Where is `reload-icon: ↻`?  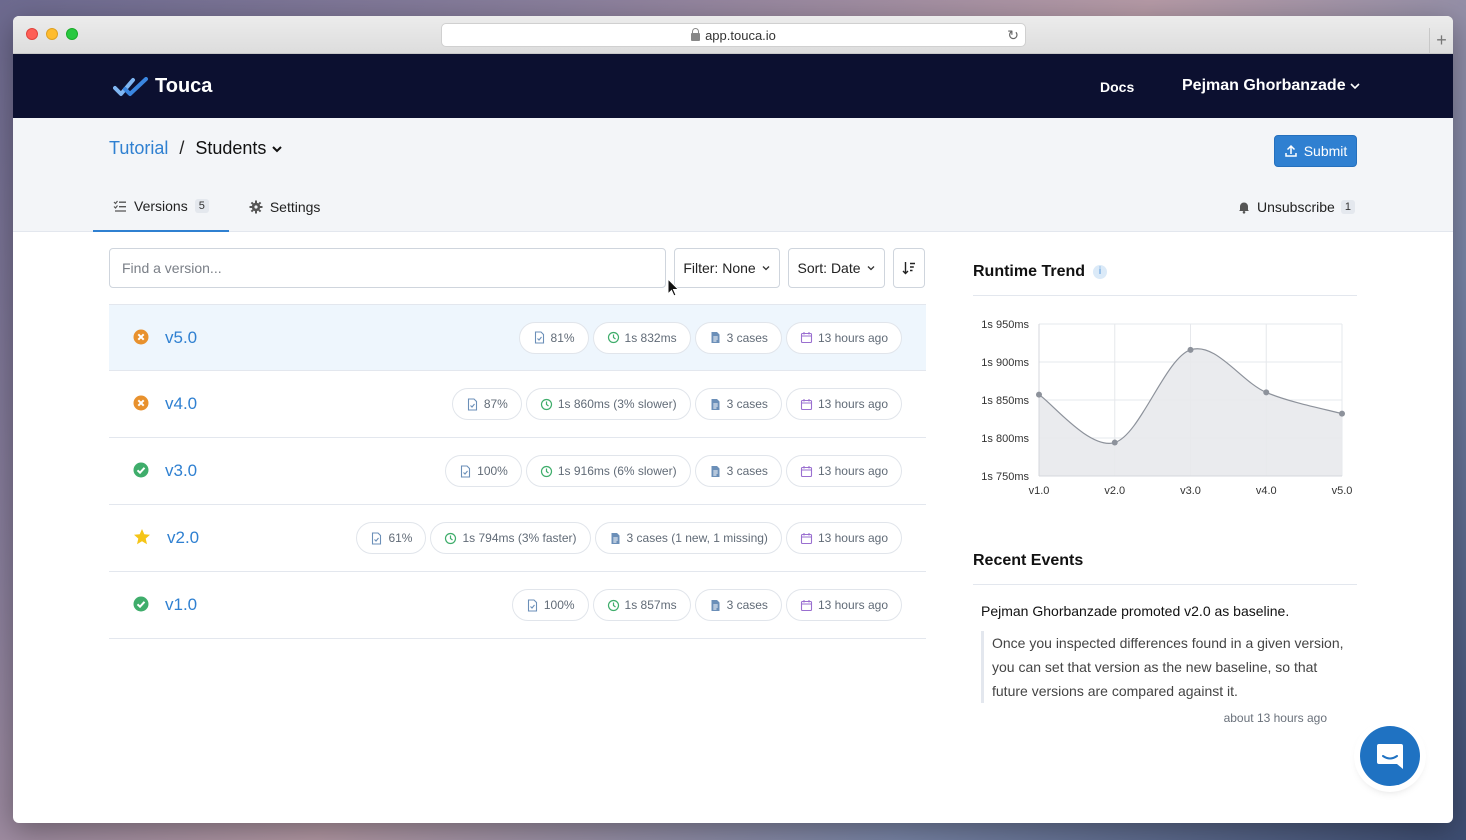
reload-icon: ↻ is located at coordinates (1013, 35).